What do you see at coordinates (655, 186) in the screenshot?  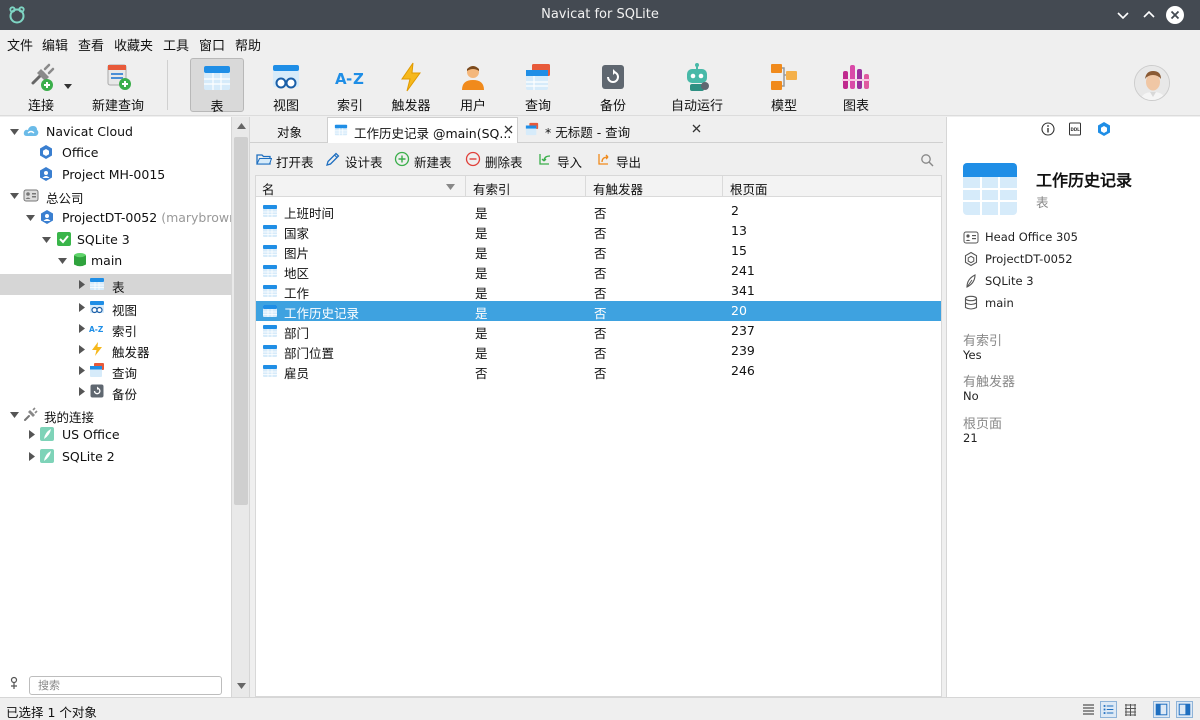 I see `column-header-has-trigger: 有触发器` at bounding box center [655, 186].